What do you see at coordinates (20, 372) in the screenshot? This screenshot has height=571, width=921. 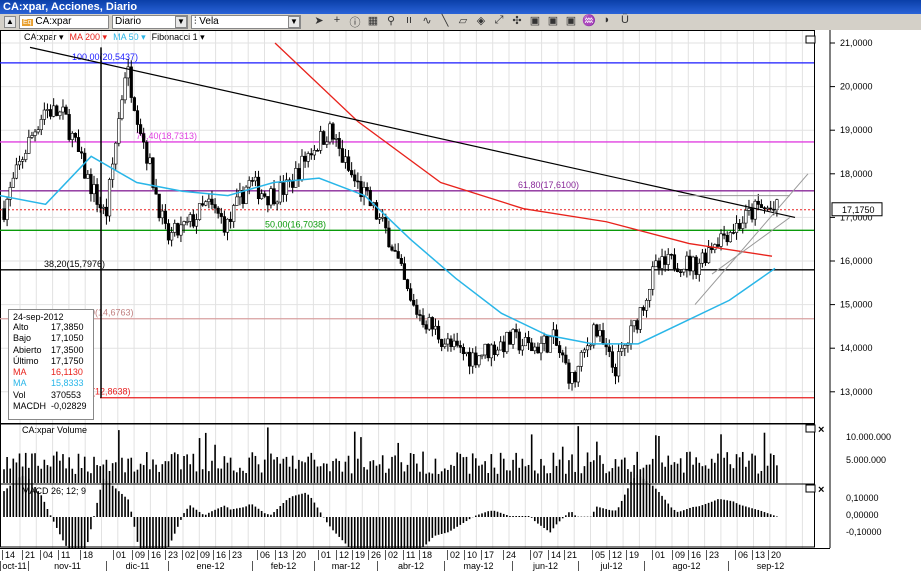 I see `info-key: MA` at bounding box center [20, 372].